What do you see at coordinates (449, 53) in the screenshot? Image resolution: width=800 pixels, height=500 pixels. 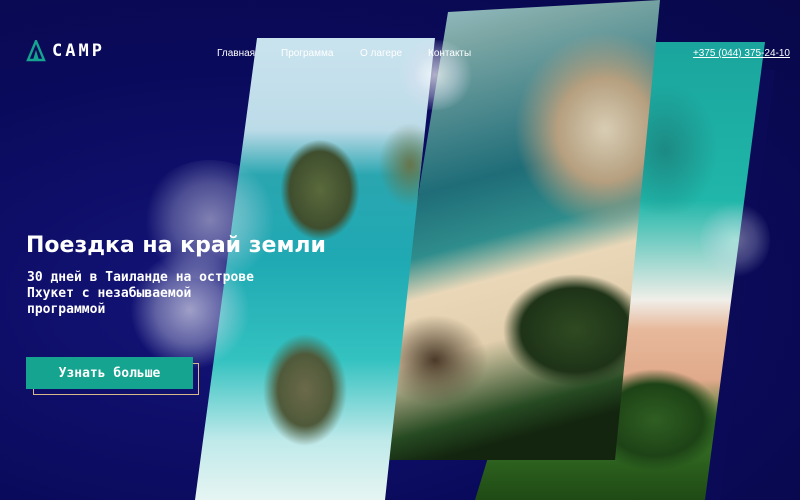 I see `nav-item-contacts: Контакты` at bounding box center [449, 53].